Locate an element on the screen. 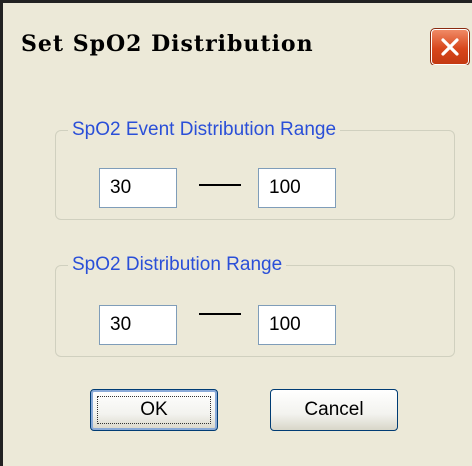  cancel-button: Cancel is located at coordinates (334, 410).